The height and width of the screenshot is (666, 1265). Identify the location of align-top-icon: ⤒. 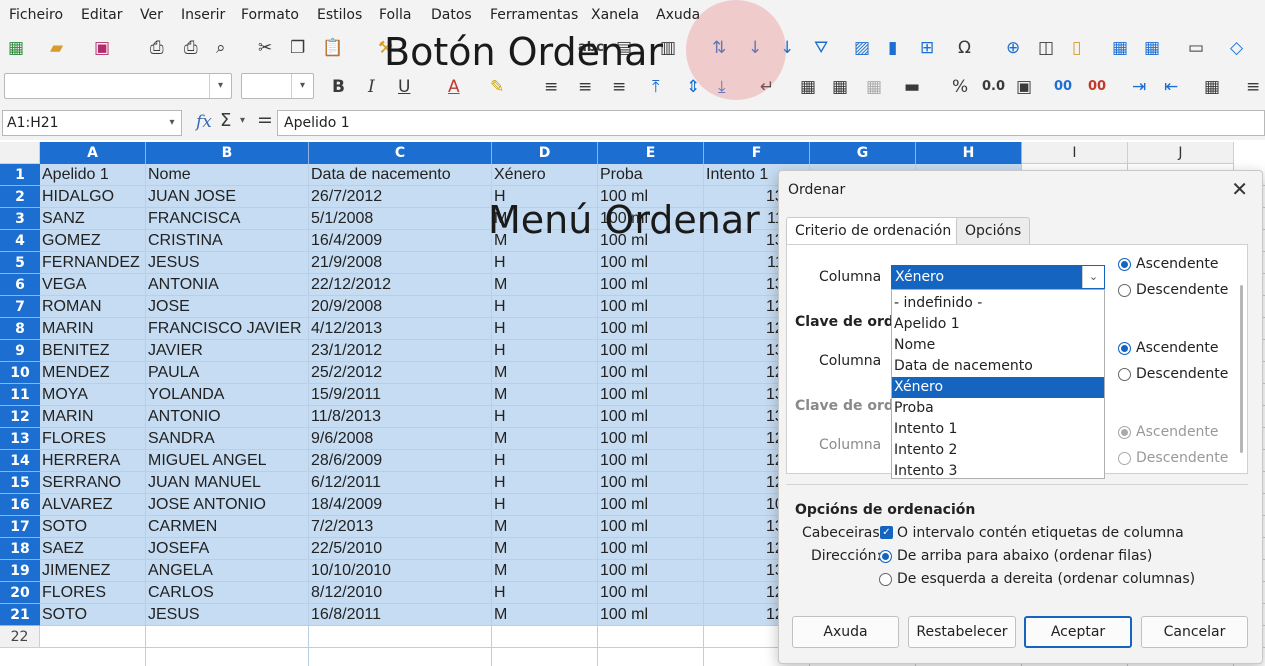
(656, 87).